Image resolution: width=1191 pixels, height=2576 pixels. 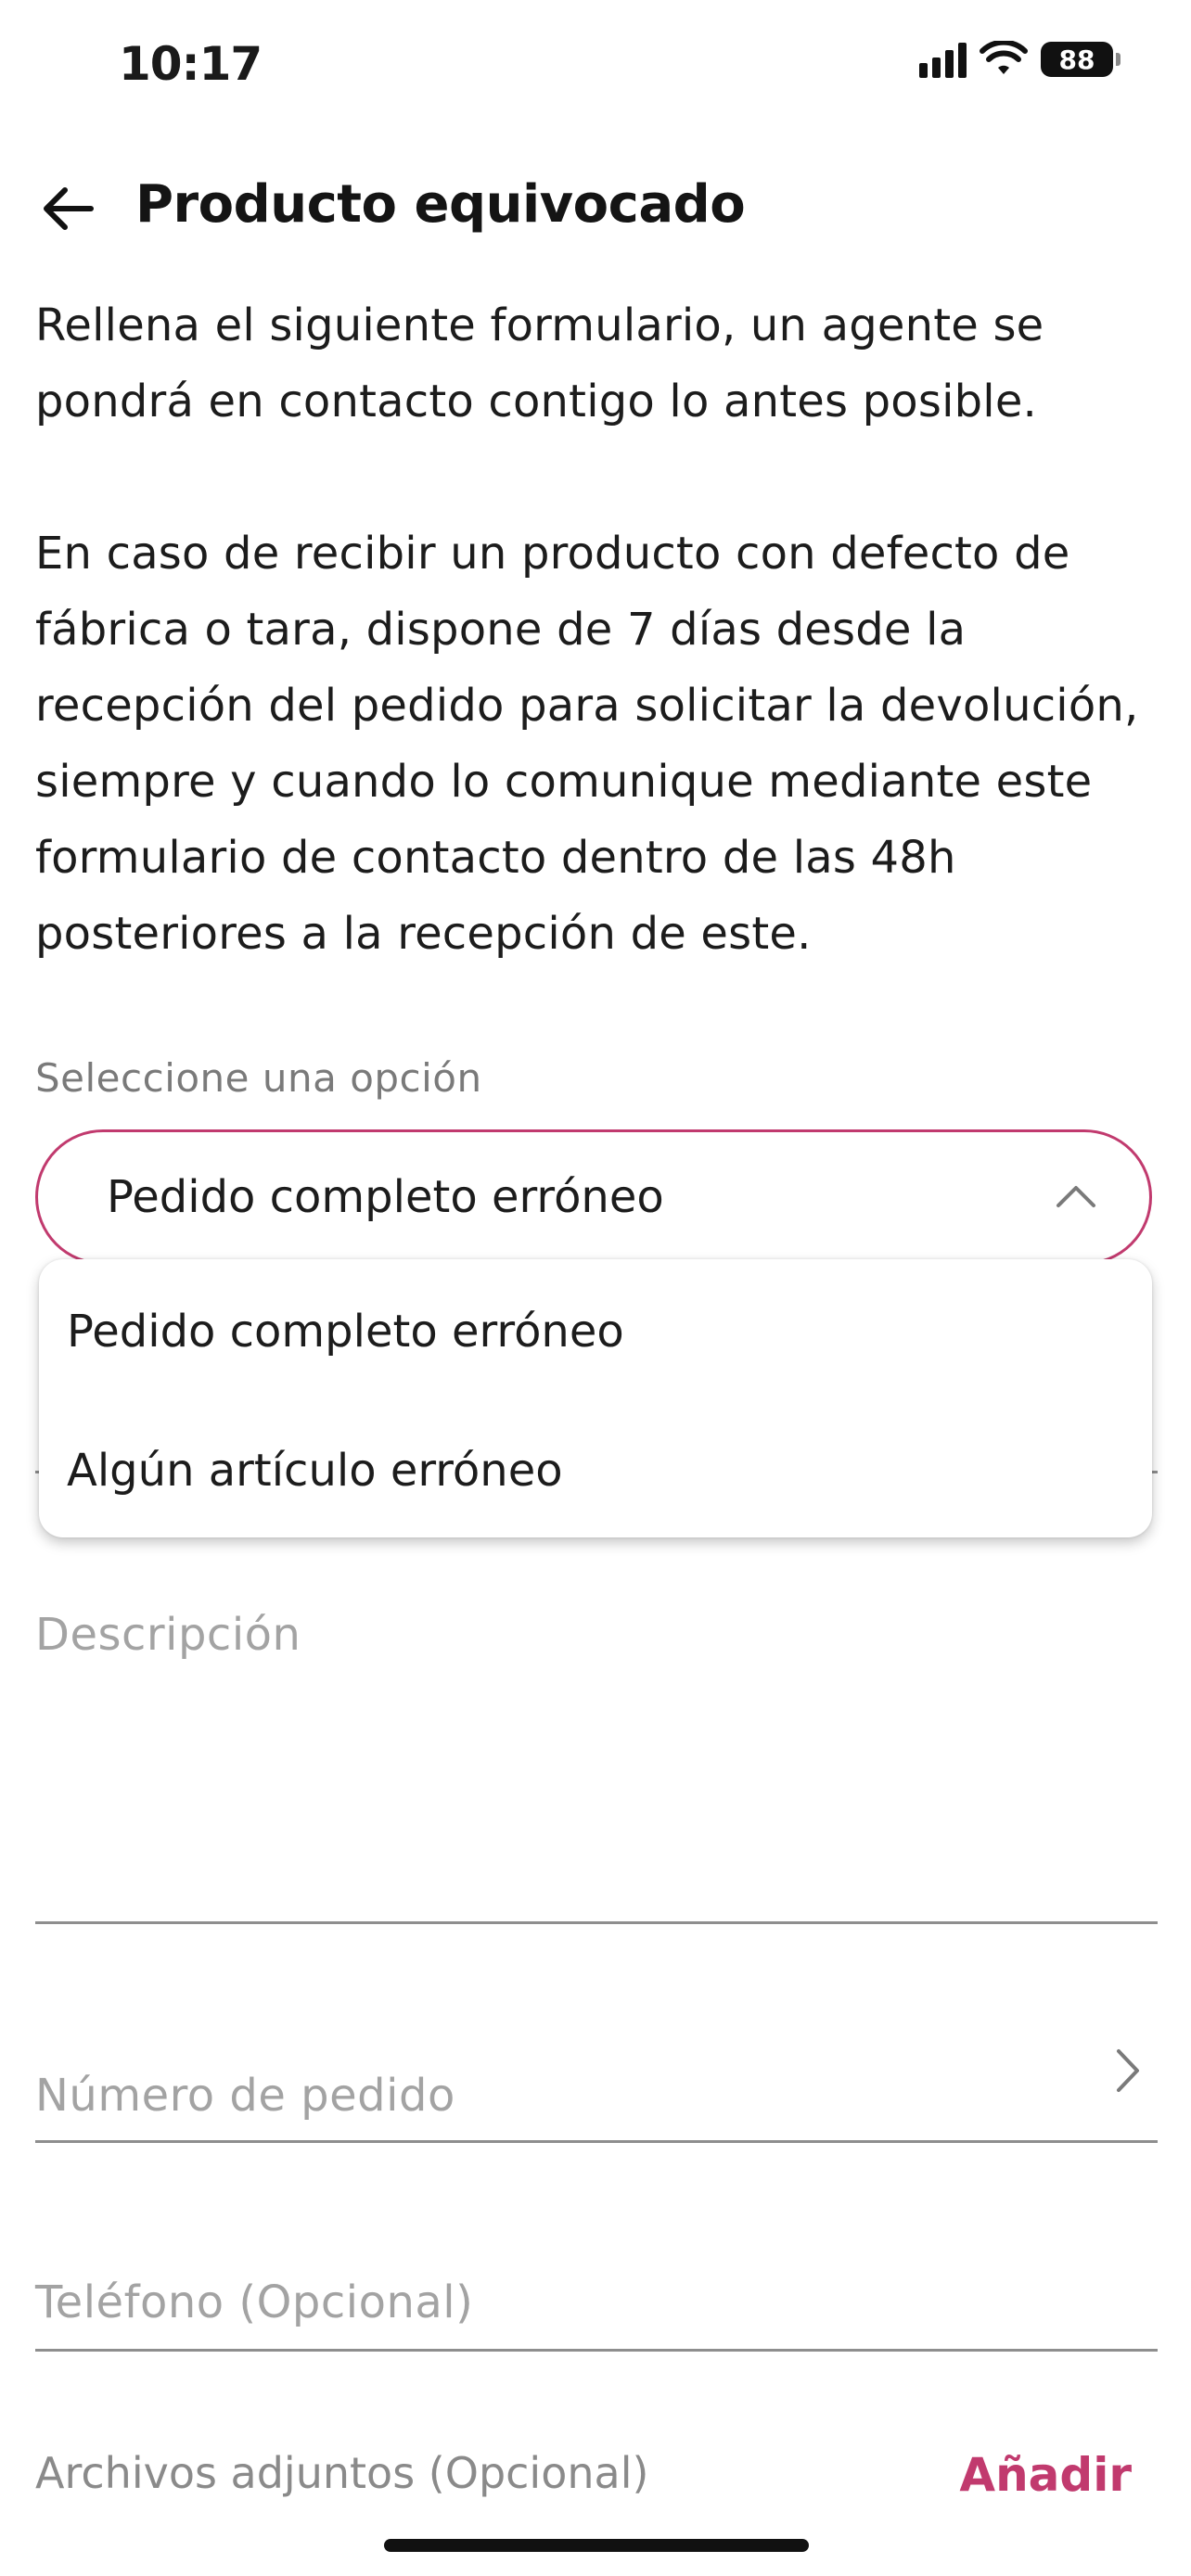 What do you see at coordinates (191, 64) in the screenshot?
I see `status-time: 10:17` at bounding box center [191, 64].